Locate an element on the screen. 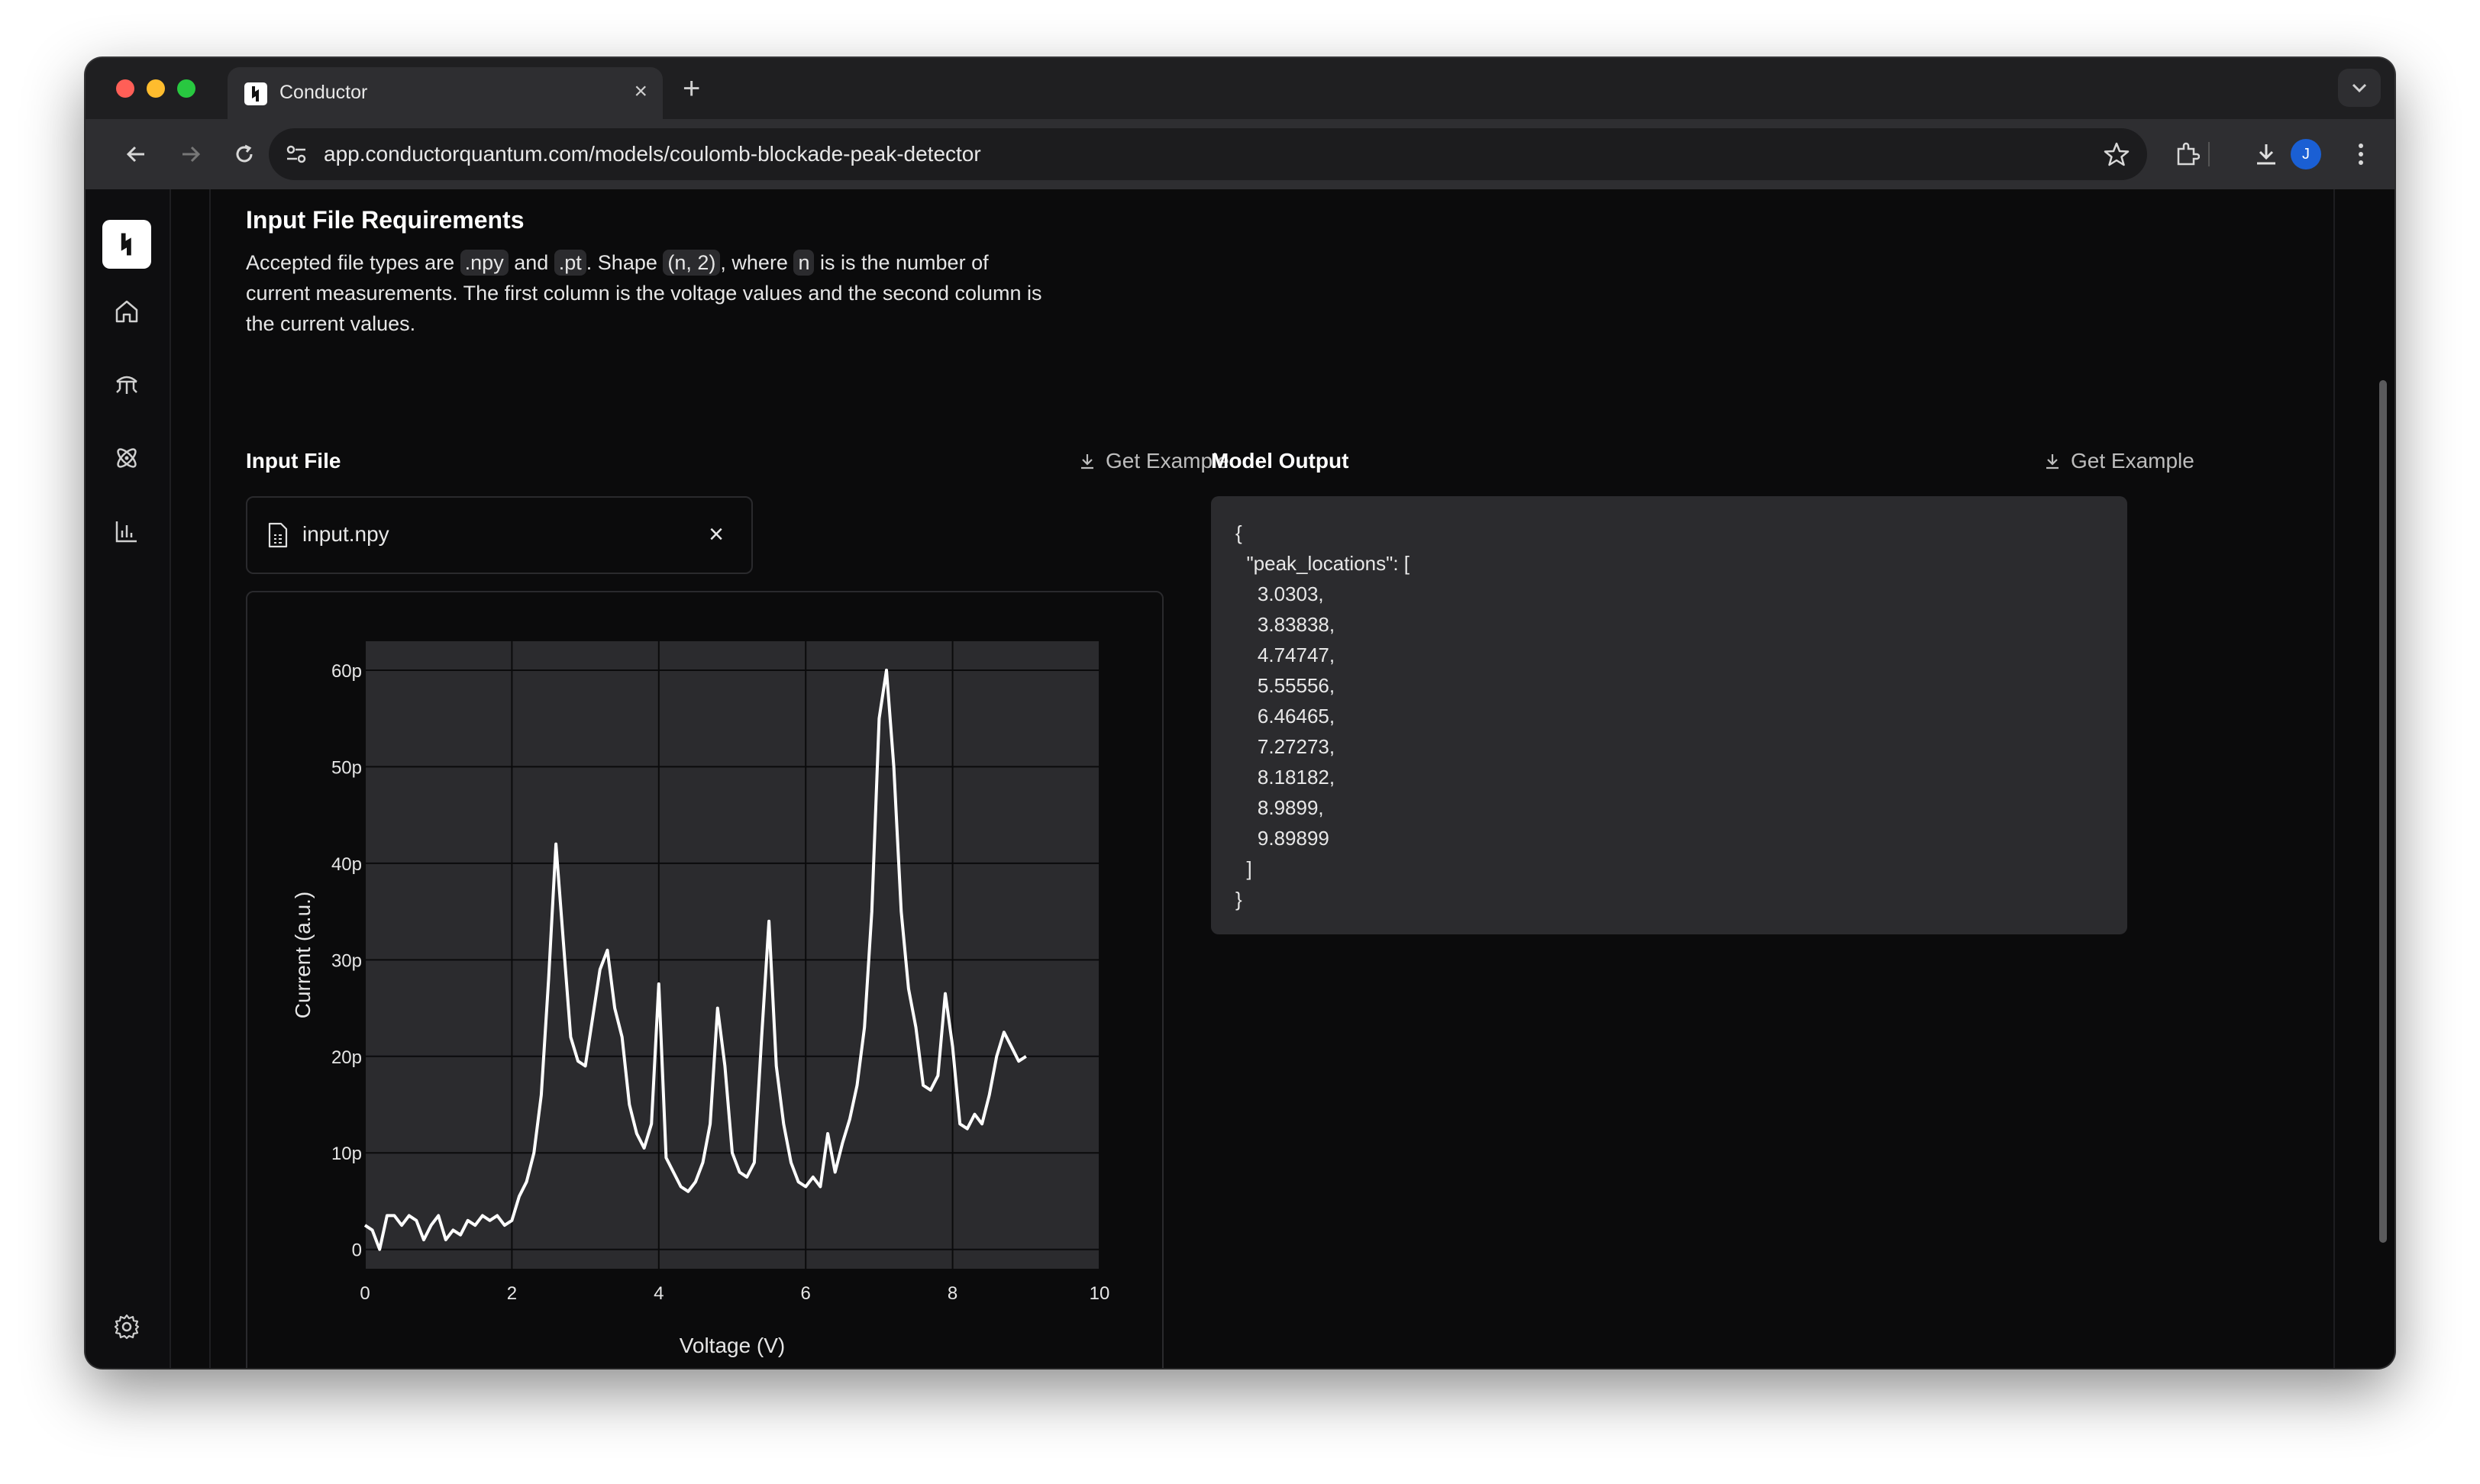 The width and height of the screenshot is (2480, 1484). browser-tab-conductor: Conductor × is located at coordinates (445, 93).